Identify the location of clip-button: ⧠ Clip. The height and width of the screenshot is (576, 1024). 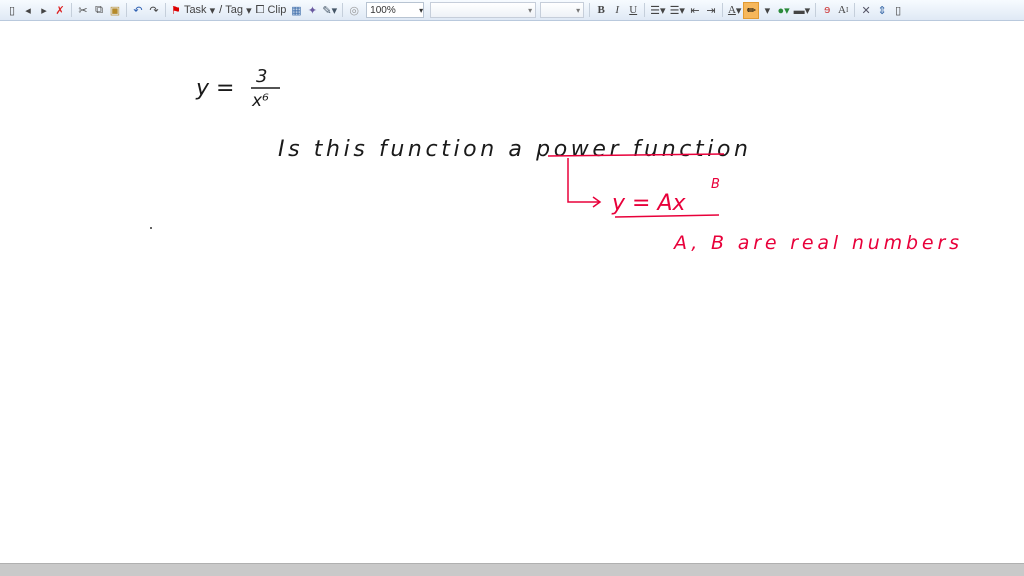
(271, 10).